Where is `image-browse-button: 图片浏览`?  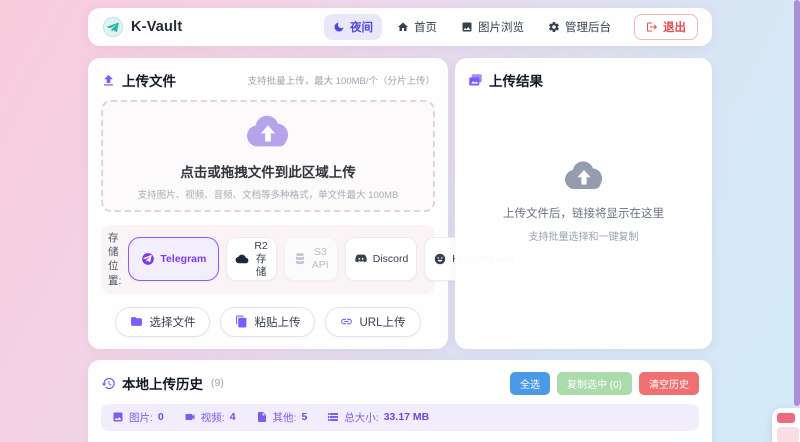
image-browse-button: 图片浏览 is located at coordinates (492, 27).